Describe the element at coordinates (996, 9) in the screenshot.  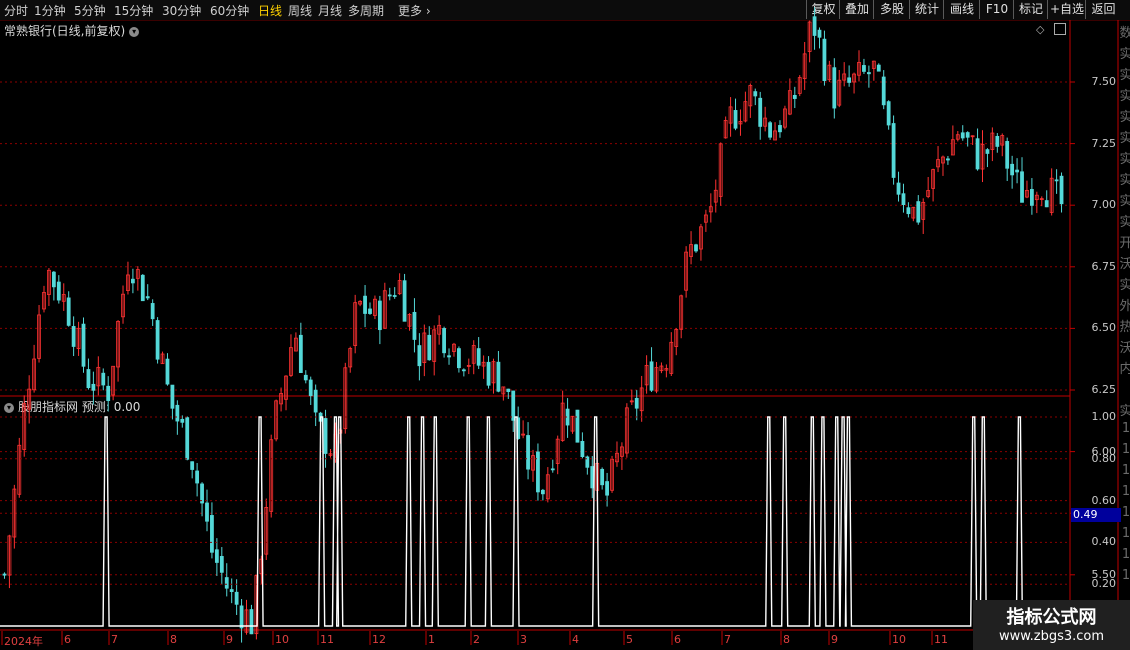
I see `toolbar-button-5: F10` at that location.